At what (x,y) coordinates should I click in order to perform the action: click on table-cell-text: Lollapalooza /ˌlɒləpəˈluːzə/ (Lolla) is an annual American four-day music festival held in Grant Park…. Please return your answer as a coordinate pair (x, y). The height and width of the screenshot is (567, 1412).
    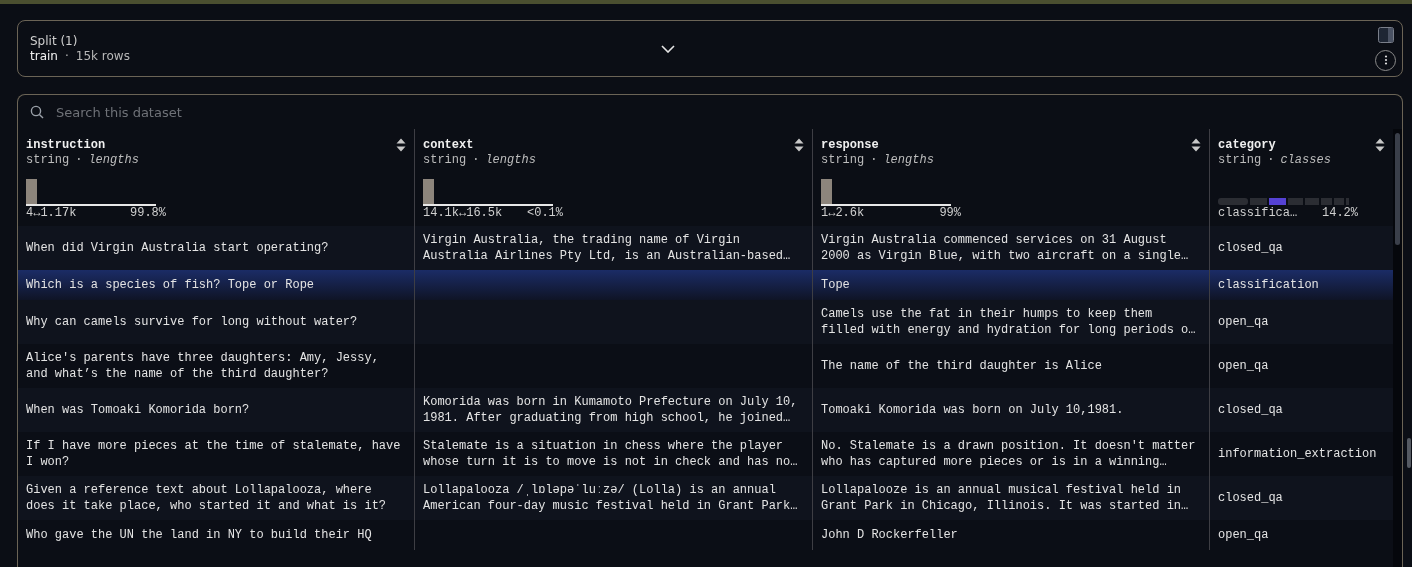
    Looking at the image, I should click on (611, 498).